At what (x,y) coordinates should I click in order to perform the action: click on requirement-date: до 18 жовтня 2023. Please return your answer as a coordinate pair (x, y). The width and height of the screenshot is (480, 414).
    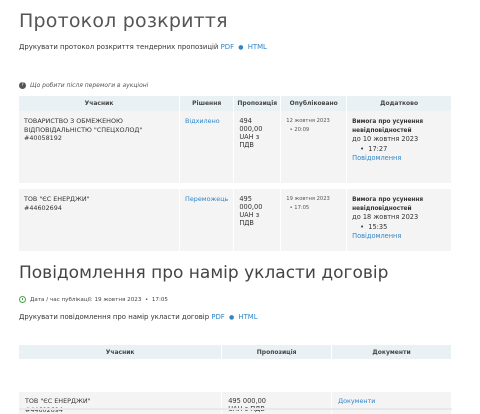
    Looking at the image, I should click on (385, 217).